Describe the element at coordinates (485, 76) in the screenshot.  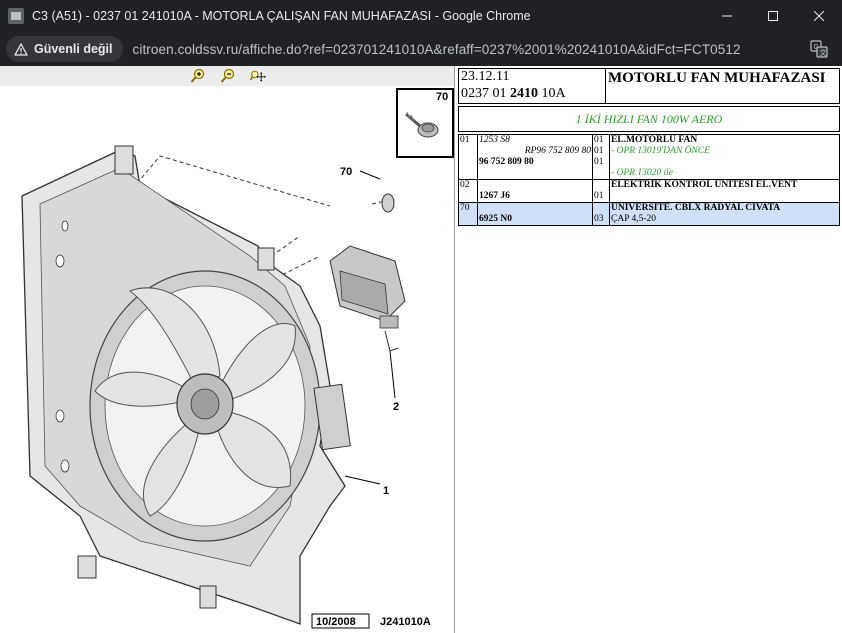
I see `header-date: 23.12.11` at that location.